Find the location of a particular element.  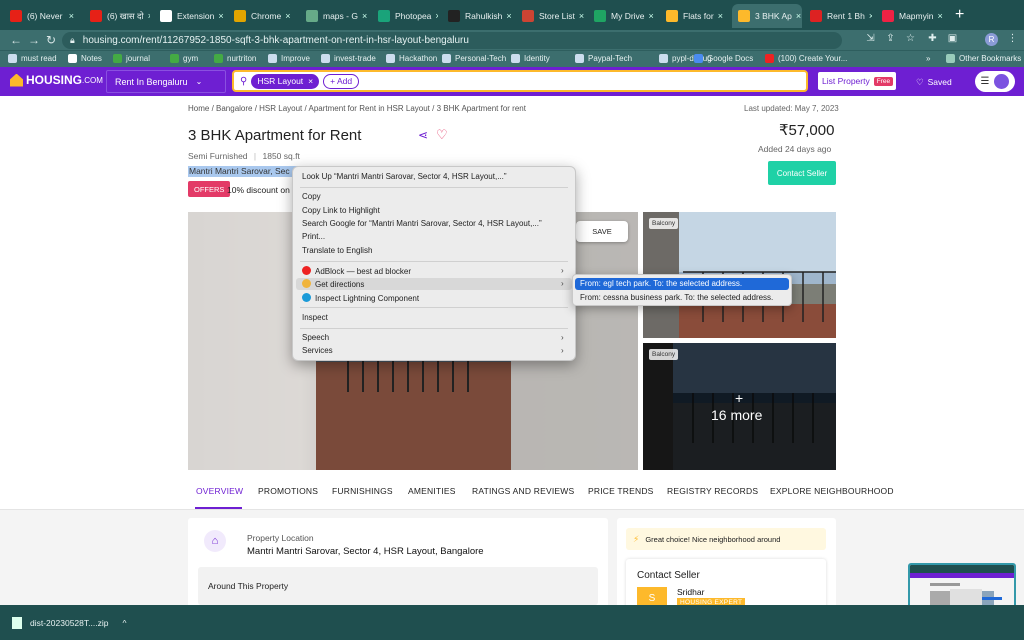

bookmark-item: Improve is located at coordinates (289, 58).